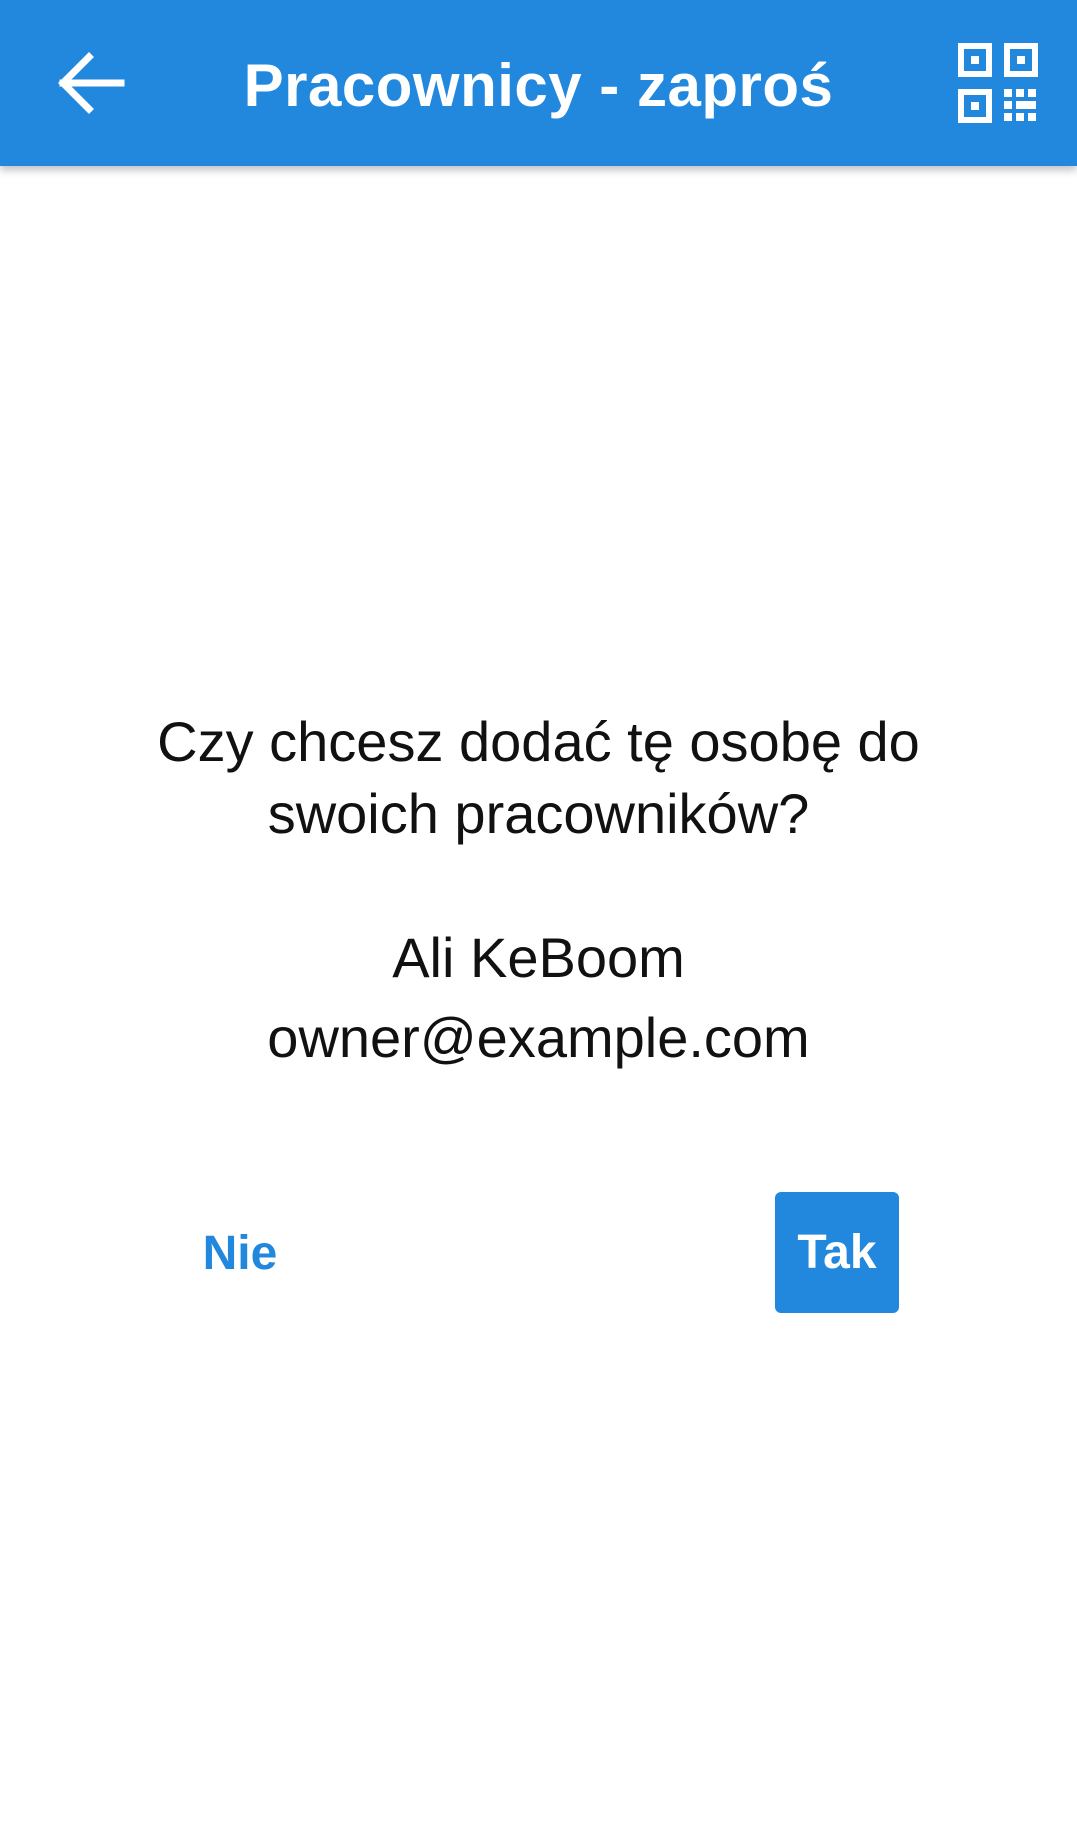  I want to click on qr-scan-button, so click(998, 83).